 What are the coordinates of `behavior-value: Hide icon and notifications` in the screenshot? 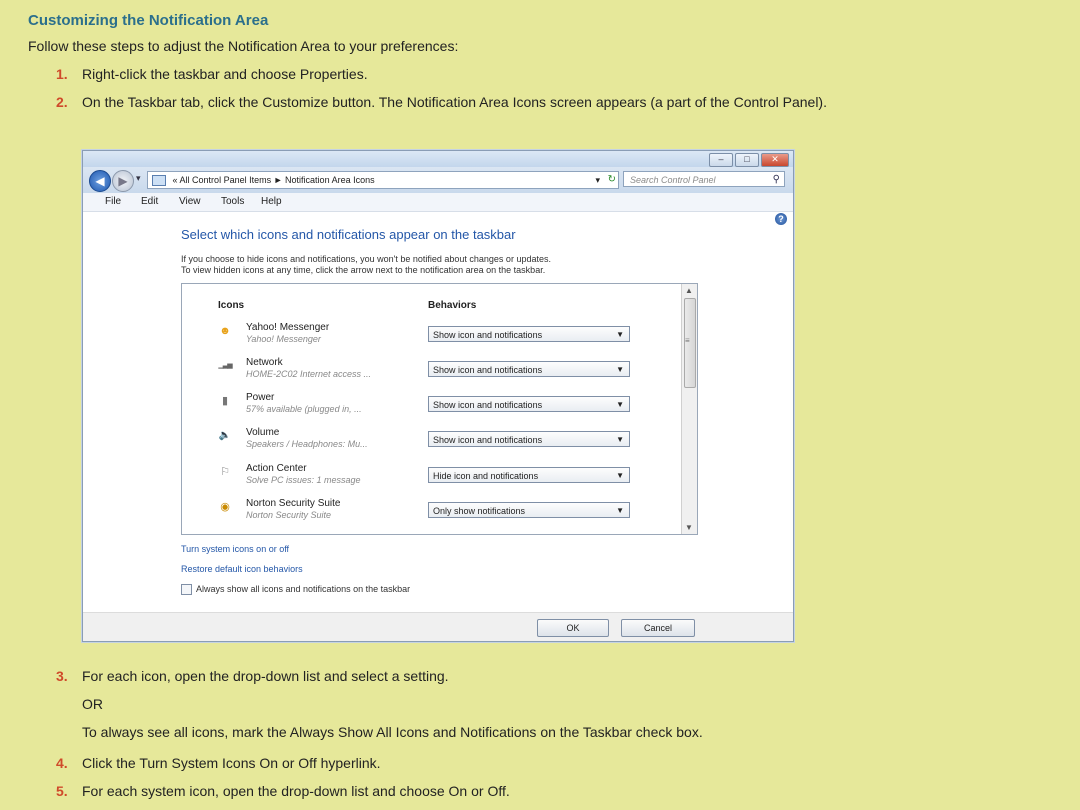 It's located at (486, 476).